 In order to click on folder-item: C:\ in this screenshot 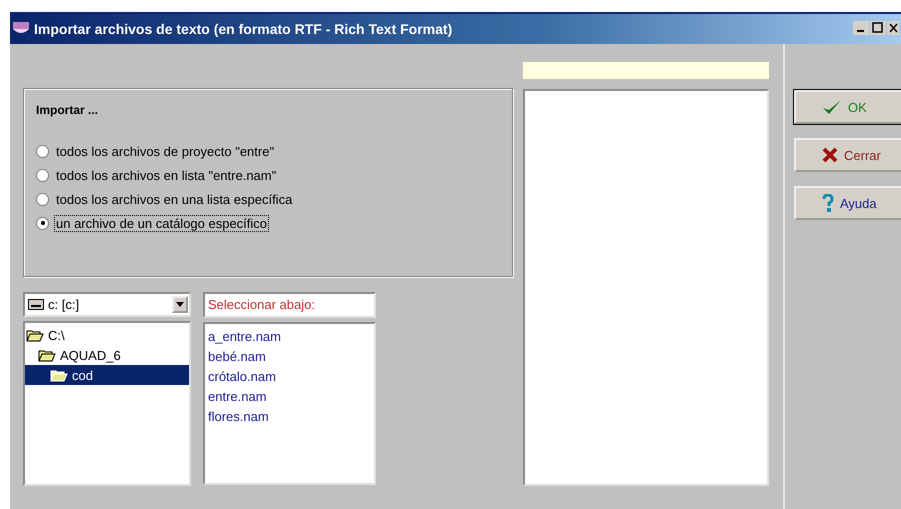, I will do `click(107, 335)`.